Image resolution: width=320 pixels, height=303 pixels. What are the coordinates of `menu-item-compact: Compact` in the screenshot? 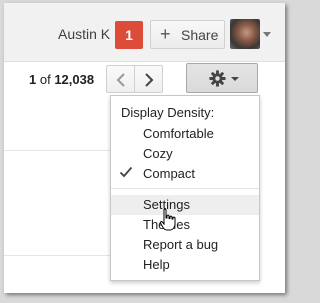 It's located at (185, 174).